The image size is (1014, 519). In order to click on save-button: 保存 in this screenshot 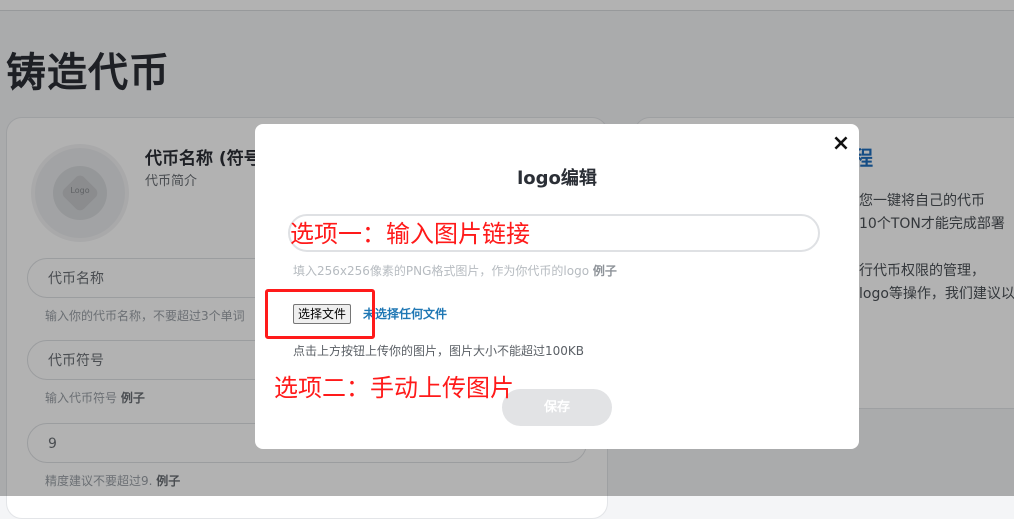, I will do `click(557, 407)`.